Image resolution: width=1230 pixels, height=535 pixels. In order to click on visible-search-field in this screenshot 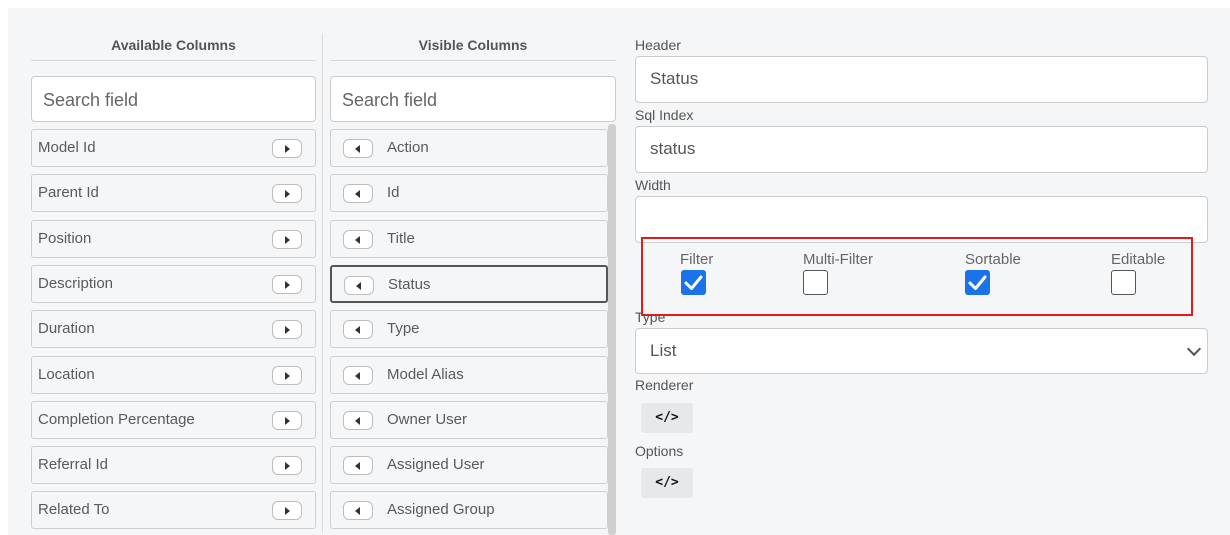, I will do `click(473, 99)`.